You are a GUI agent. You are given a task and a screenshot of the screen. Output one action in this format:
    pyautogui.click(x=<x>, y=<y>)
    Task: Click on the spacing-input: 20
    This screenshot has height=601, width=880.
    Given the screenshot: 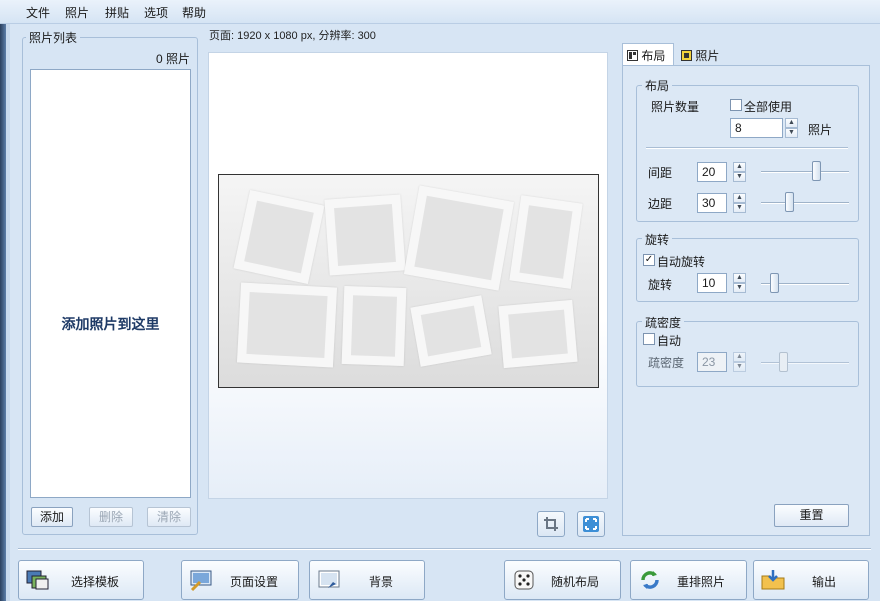 What is the action you would take?
    pyautogui.click(x=712, y=172)
    